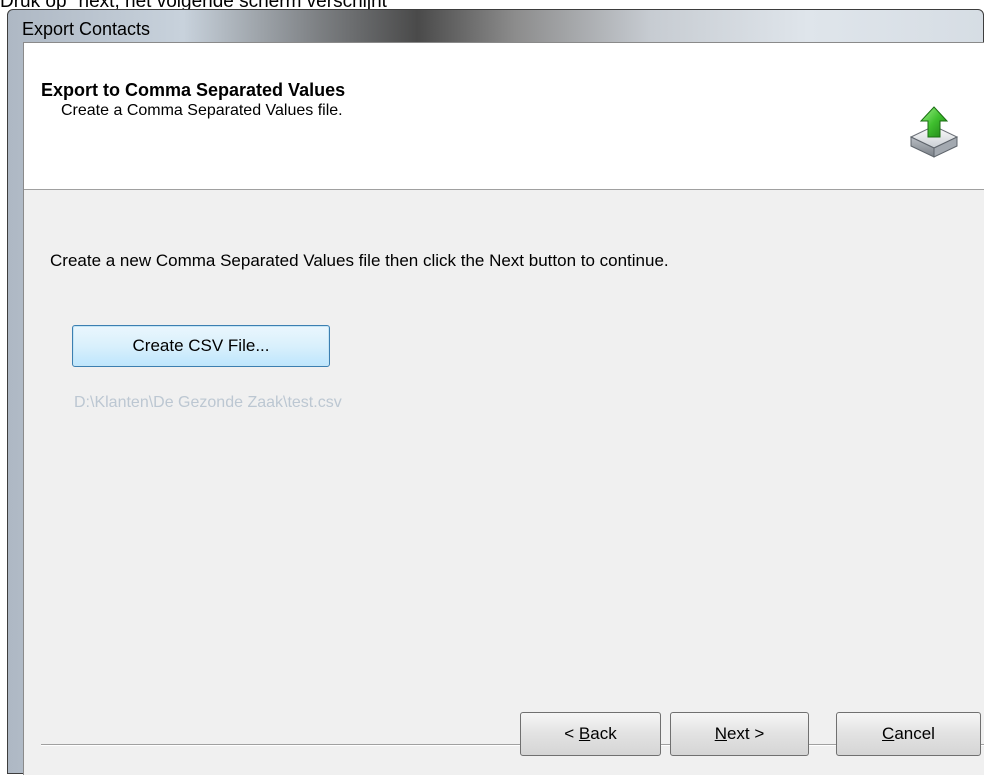 The width and height of the screenshot is (984, 775). Describe the element at coordinates (888, 733) in the screenshot. I see `cancel-button-mnemonic: C` at that location.